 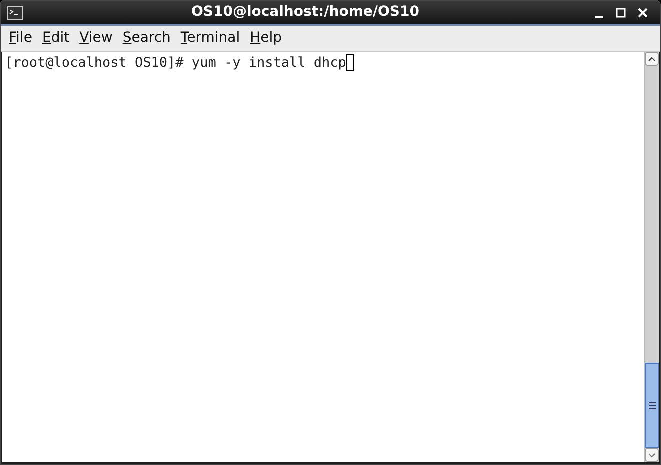 What do you see at coordinates (56, 38) in the screenshot?
I see `menu-item: Edit` at bounding box center [56, 38].